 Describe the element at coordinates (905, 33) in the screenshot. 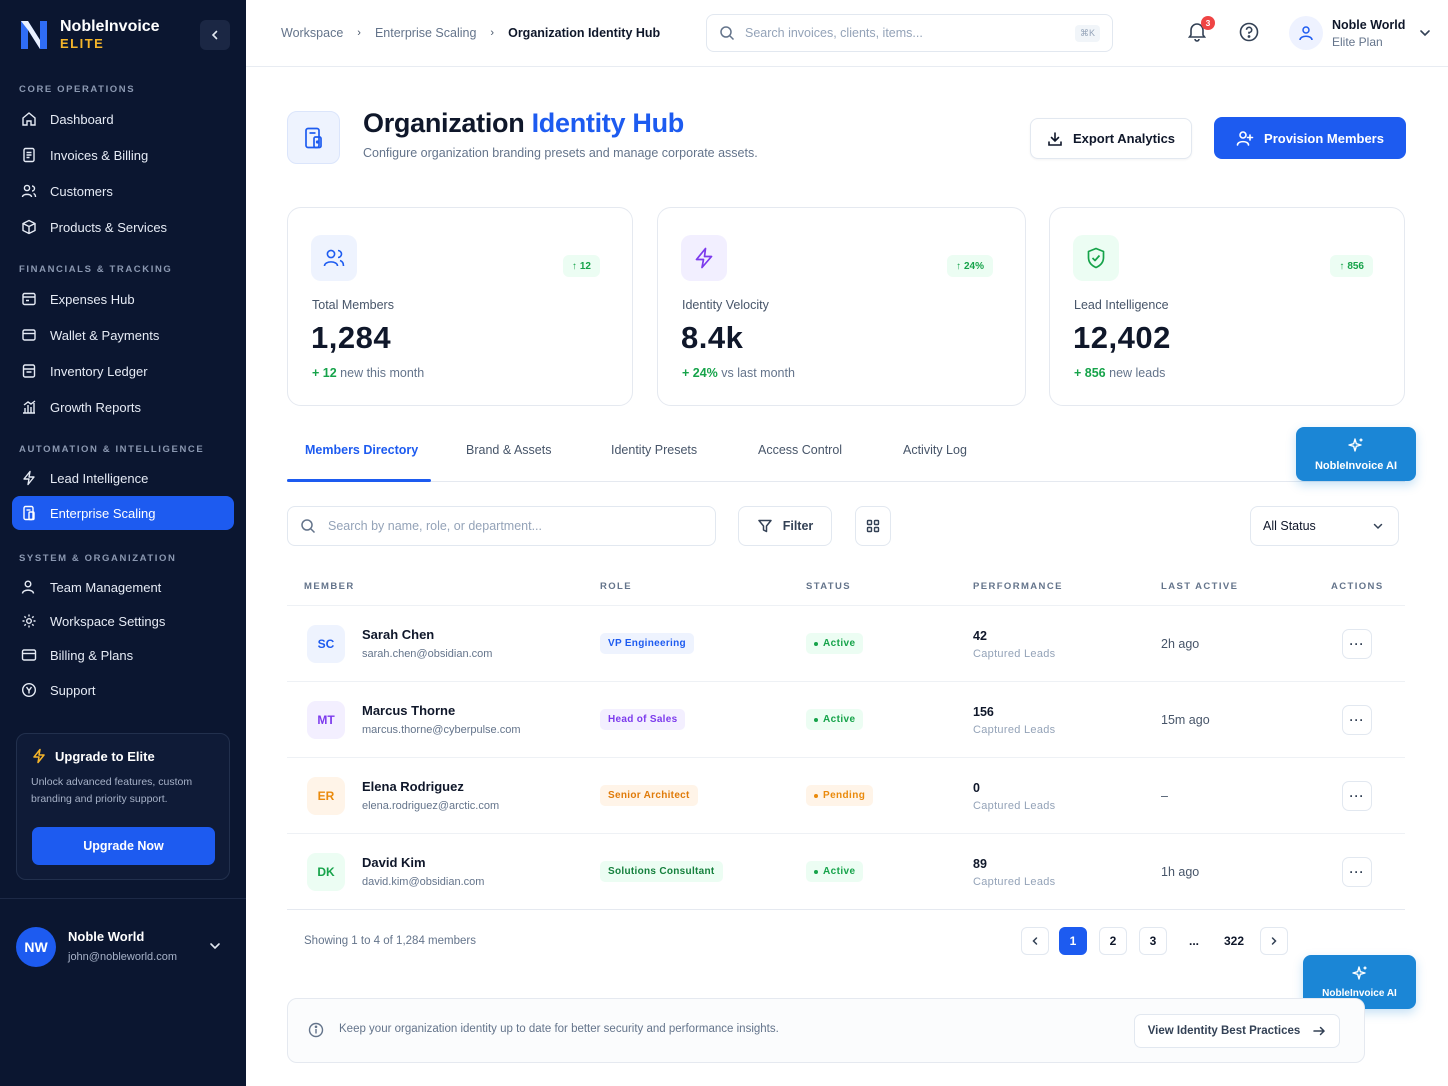

I see `global-search-input` at that location.